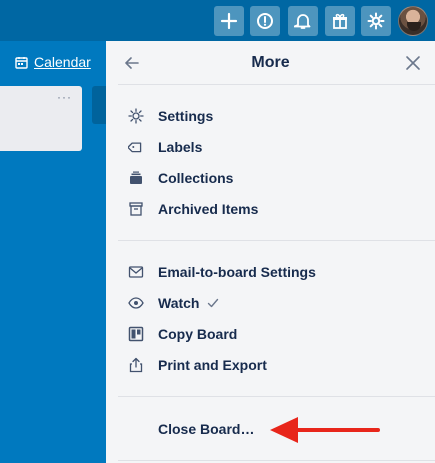 The width and height of the screenshot is (435, 463). I want to click on tag-icon, so click(135, 147).